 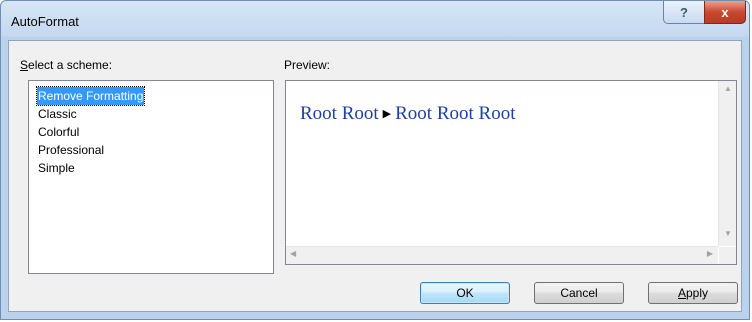 I want to click on close-icon: x, so click(x=725, y=12).